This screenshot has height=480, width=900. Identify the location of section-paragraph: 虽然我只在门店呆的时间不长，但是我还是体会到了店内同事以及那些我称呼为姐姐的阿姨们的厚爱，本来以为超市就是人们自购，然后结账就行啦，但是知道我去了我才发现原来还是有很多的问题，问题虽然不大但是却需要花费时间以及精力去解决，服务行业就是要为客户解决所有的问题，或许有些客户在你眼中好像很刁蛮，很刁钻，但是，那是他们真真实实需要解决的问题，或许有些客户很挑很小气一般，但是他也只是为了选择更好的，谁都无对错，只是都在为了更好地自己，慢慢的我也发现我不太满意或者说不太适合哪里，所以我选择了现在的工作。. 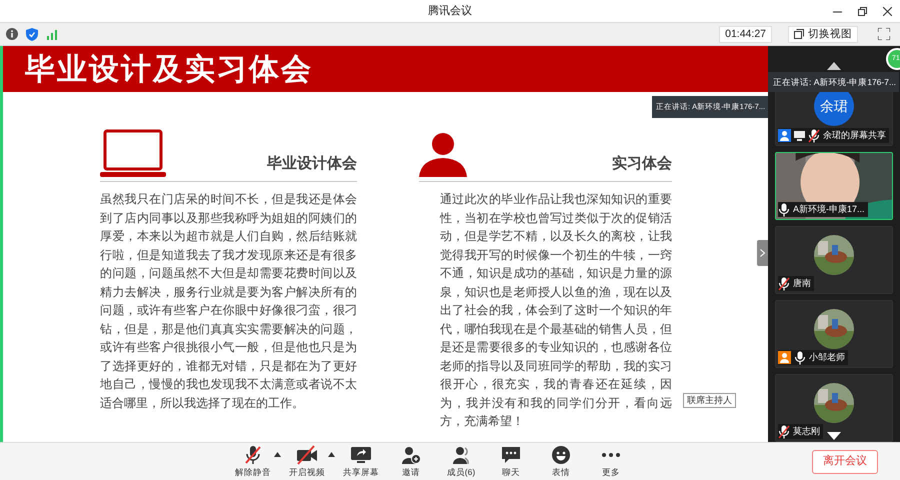
(228, 301).